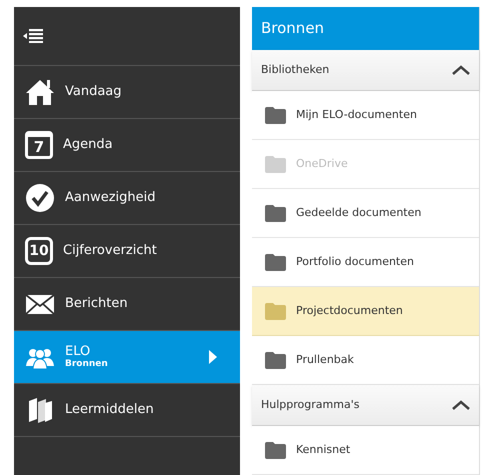 This screenshot has width=483, height=475. Describe the element at coordinates (39, 251) in the screenshot. I see `grade-icon: 10` at that location.